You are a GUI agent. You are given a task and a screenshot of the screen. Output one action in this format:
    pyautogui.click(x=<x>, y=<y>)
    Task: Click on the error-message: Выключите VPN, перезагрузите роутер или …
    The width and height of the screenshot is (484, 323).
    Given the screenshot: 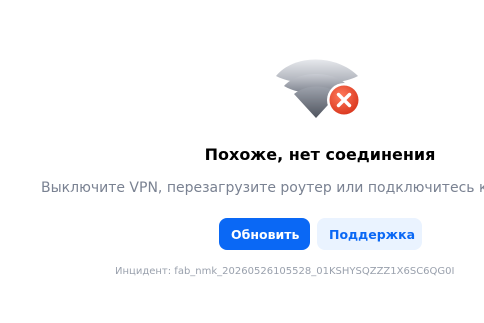 What is the action you would take?
    pyautogui.click(x=262, y=188)
    